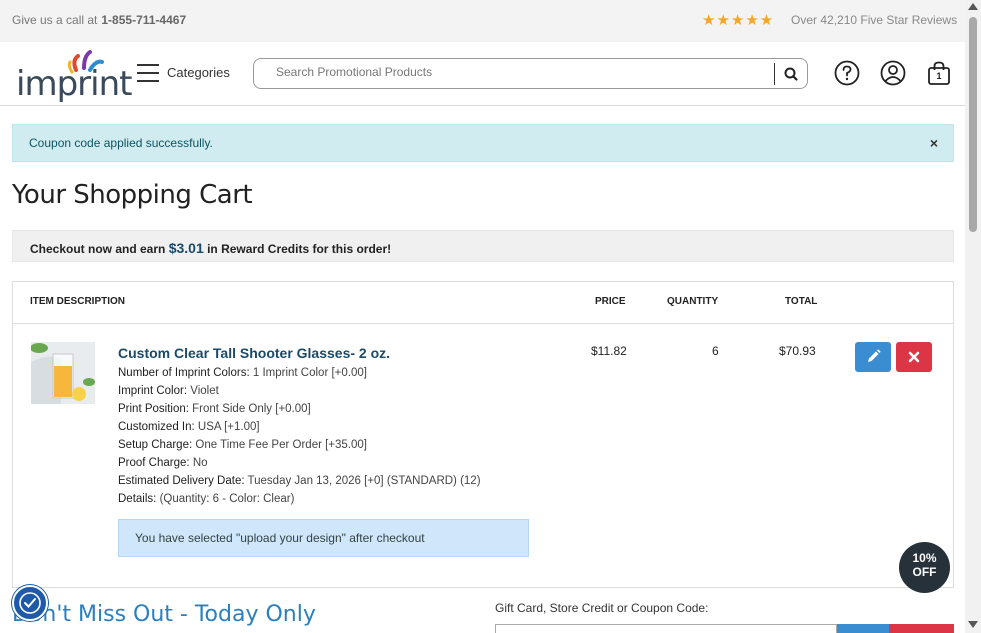 The width and height of the screenshot is (981, 633). What do you see at coordinates (801, 301) in the screenshot?
I see `col-total: TOTAL` at bounding box center [801, 301].